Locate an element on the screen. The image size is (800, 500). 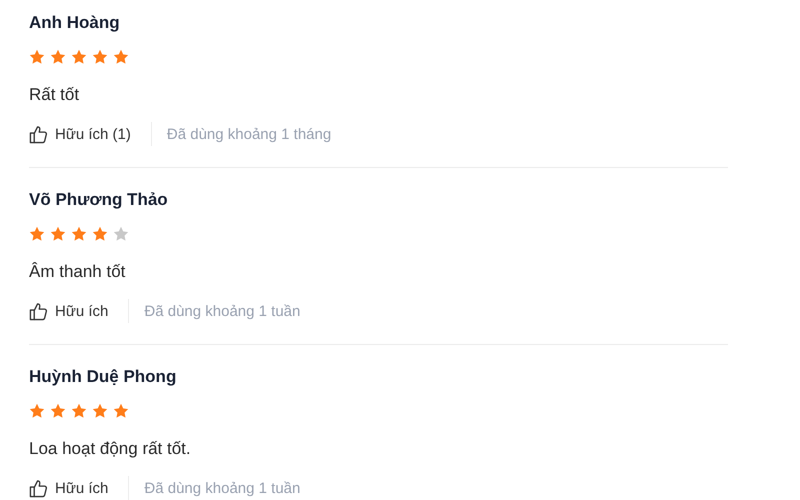
review-text: Rất tốt is located at coordinates (54, 95).